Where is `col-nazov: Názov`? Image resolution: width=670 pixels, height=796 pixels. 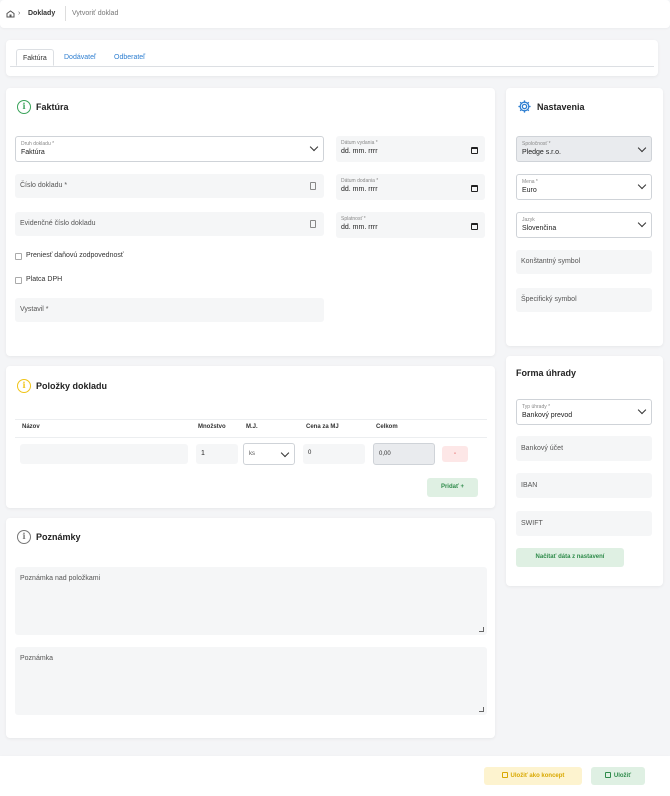
col-nazov: Názov is located at coordinates (31, 427).